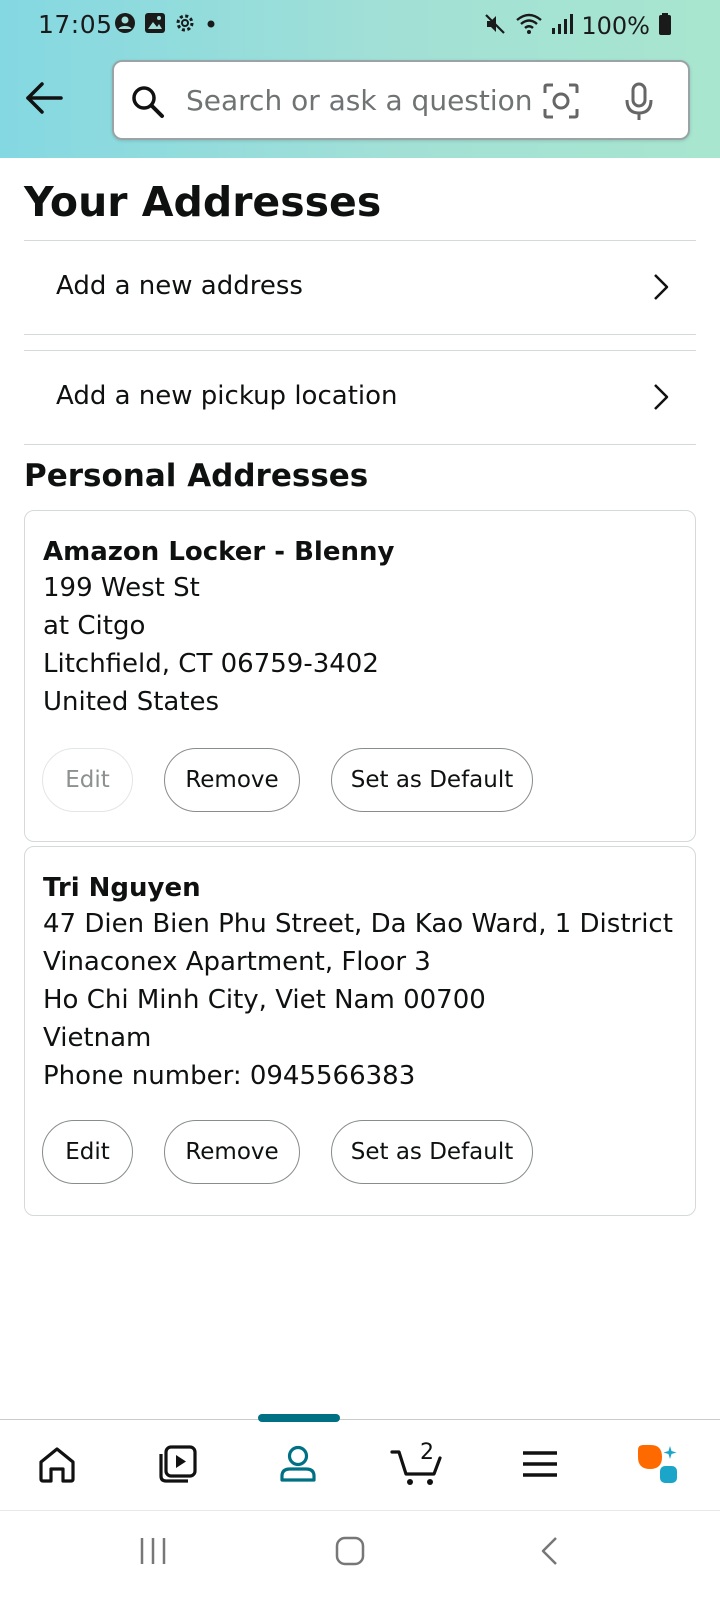 The width and height of the screenshot is (720, 1600). I want to click on app-header: 17:05 100% Search or ask a question, so click(360, 79).